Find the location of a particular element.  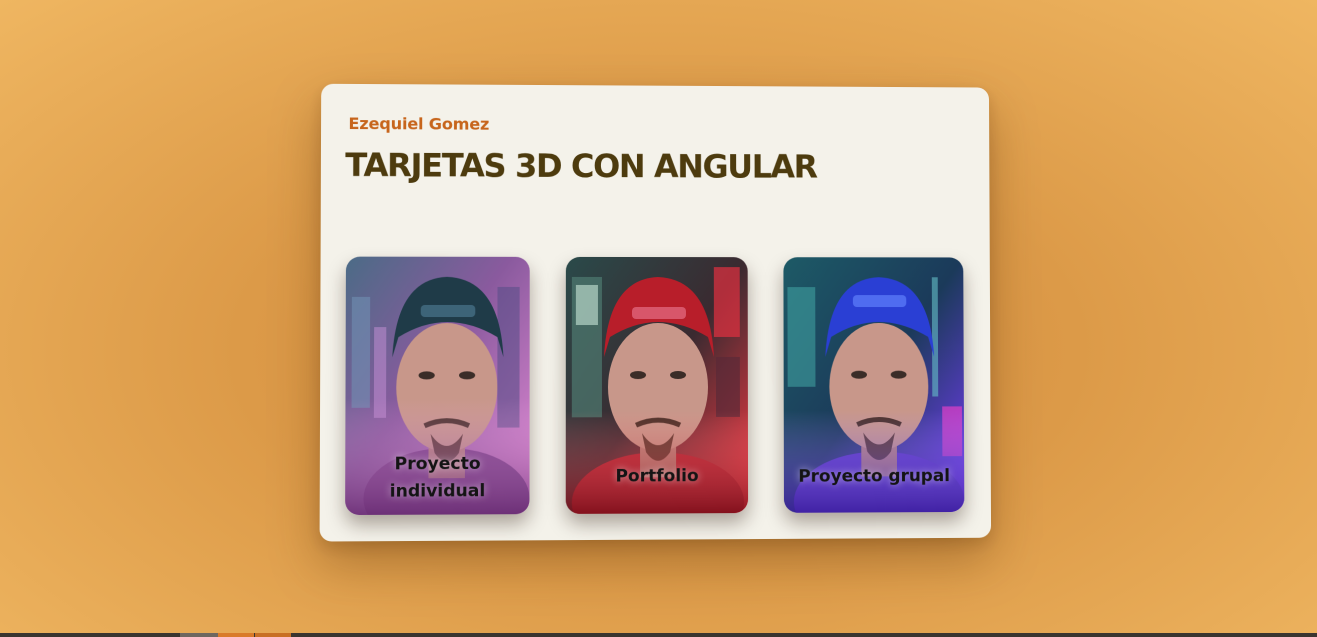

card-proyecto-grupal: Proyecto grupal is located at coordinates (874, 385).